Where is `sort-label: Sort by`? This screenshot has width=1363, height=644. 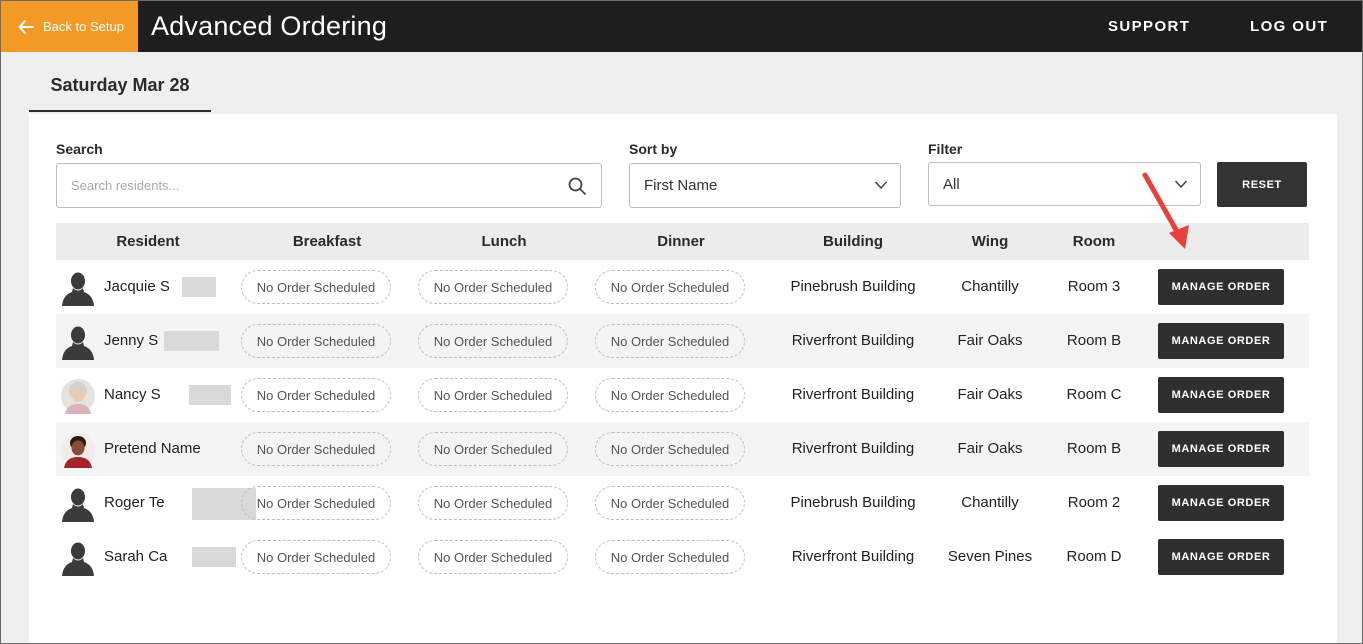 sort-label: Sort by is located at coordinates (653, 149).